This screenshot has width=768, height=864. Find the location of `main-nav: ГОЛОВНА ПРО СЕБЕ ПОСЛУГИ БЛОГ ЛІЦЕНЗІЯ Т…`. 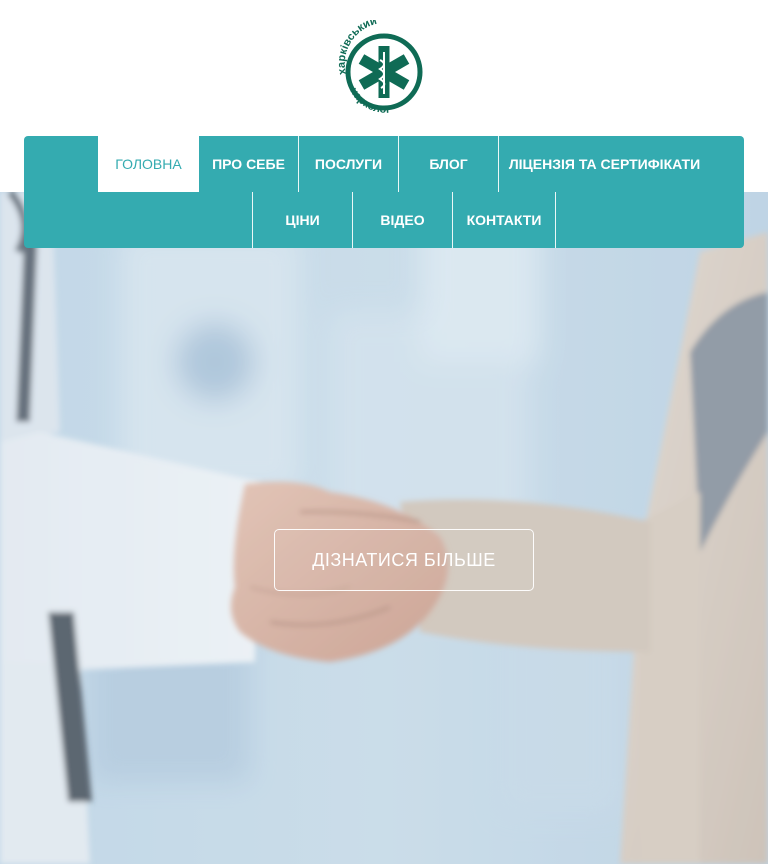

main-nav: ГОЛОВНА ПРО СЕБЕ ПОСЛУГИ БЛОГ ЛІЦЕНЗІЯ Т… is located at coordinates (384, 192).